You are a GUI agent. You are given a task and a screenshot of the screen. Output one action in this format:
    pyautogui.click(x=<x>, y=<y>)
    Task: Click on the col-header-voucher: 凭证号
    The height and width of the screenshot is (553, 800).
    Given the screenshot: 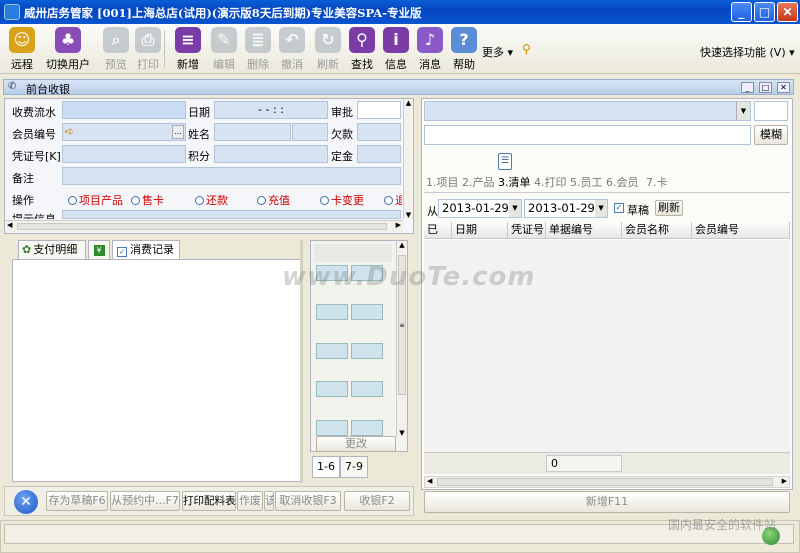 What is the action you would take?
    pyautogui.click(x=527, y=230)
    